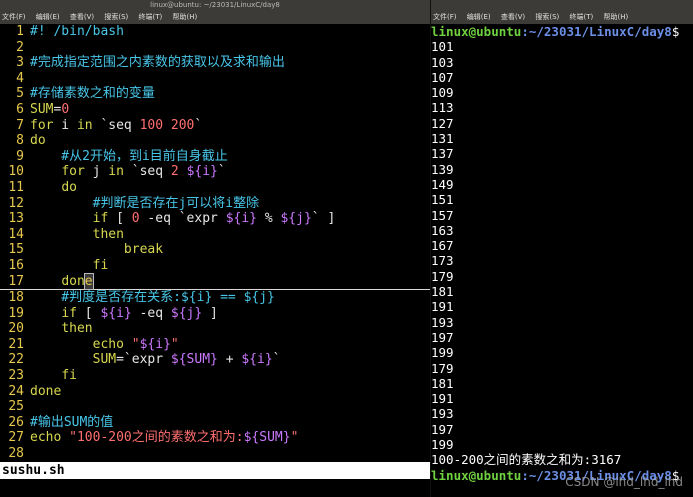  What do you see at coordinates (16, 234) in the screenshot?
I see `line-number: 14` at bounding box center [16, 234].